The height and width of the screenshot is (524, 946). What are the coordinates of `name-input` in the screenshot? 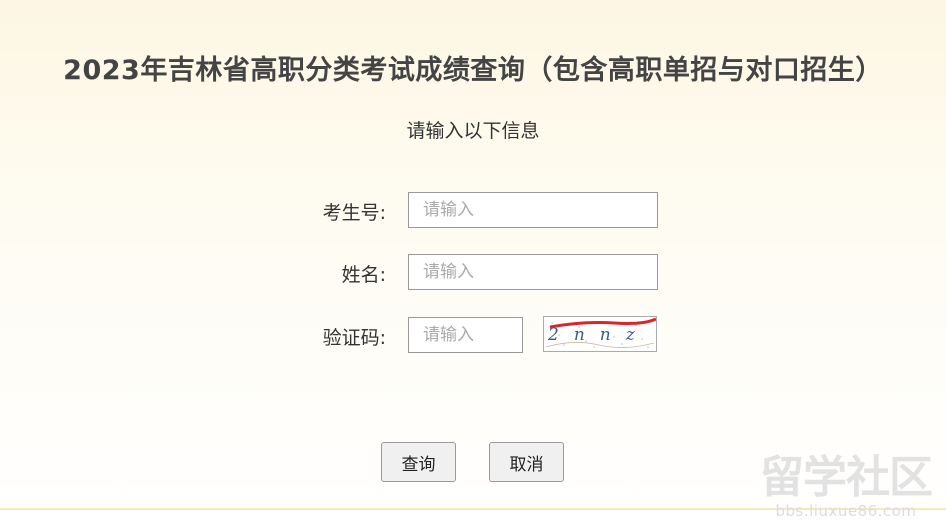 It's located at (533, 272).